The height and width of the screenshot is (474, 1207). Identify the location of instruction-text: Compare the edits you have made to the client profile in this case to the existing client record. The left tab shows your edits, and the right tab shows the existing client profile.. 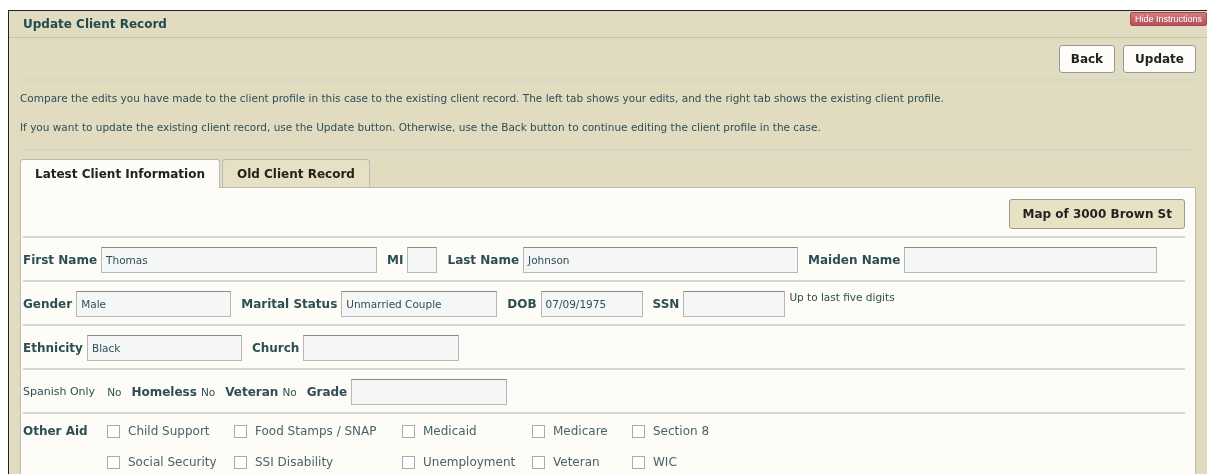
(482, 98).